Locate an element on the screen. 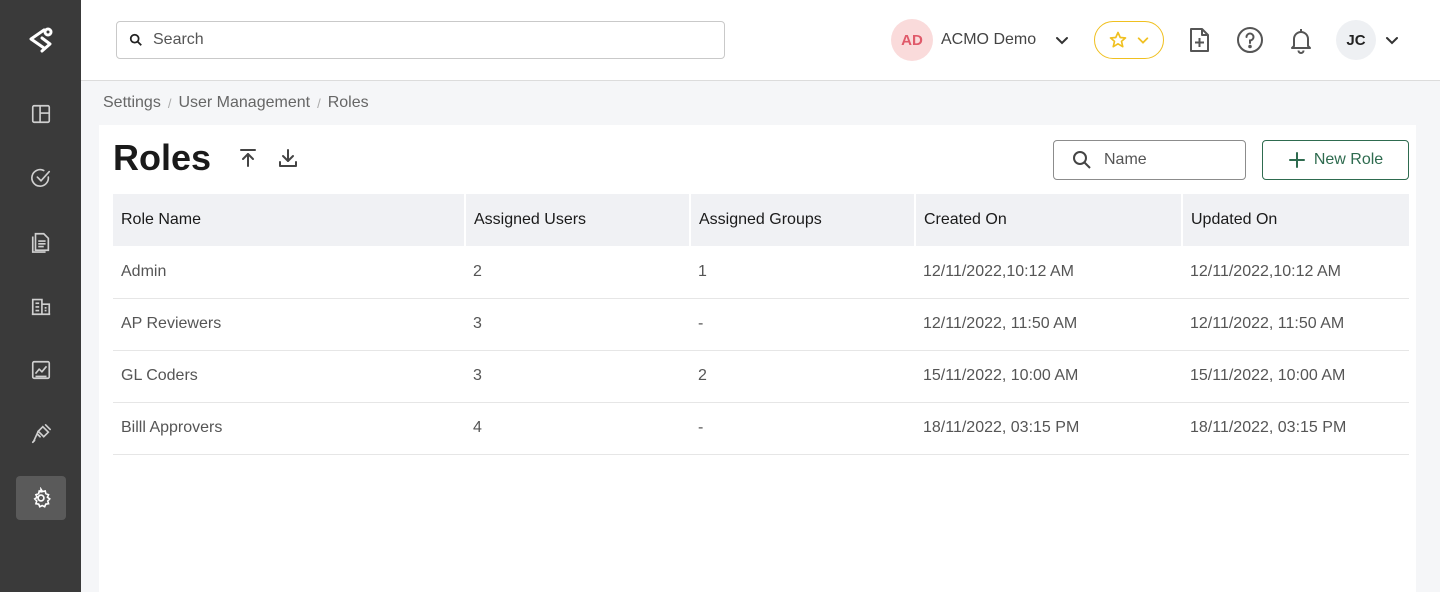  sidebar-item-companies is located at coordinates (41, 306).